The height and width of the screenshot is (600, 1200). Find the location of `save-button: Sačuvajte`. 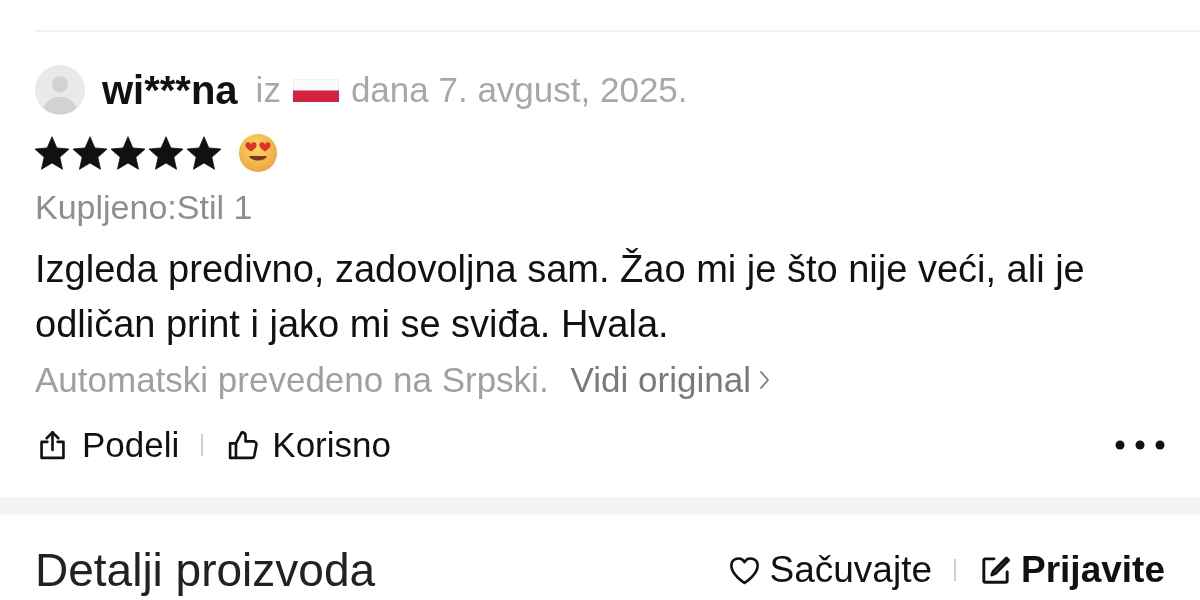

save-button: Sačuvajte is located at coordinates (829, 570).